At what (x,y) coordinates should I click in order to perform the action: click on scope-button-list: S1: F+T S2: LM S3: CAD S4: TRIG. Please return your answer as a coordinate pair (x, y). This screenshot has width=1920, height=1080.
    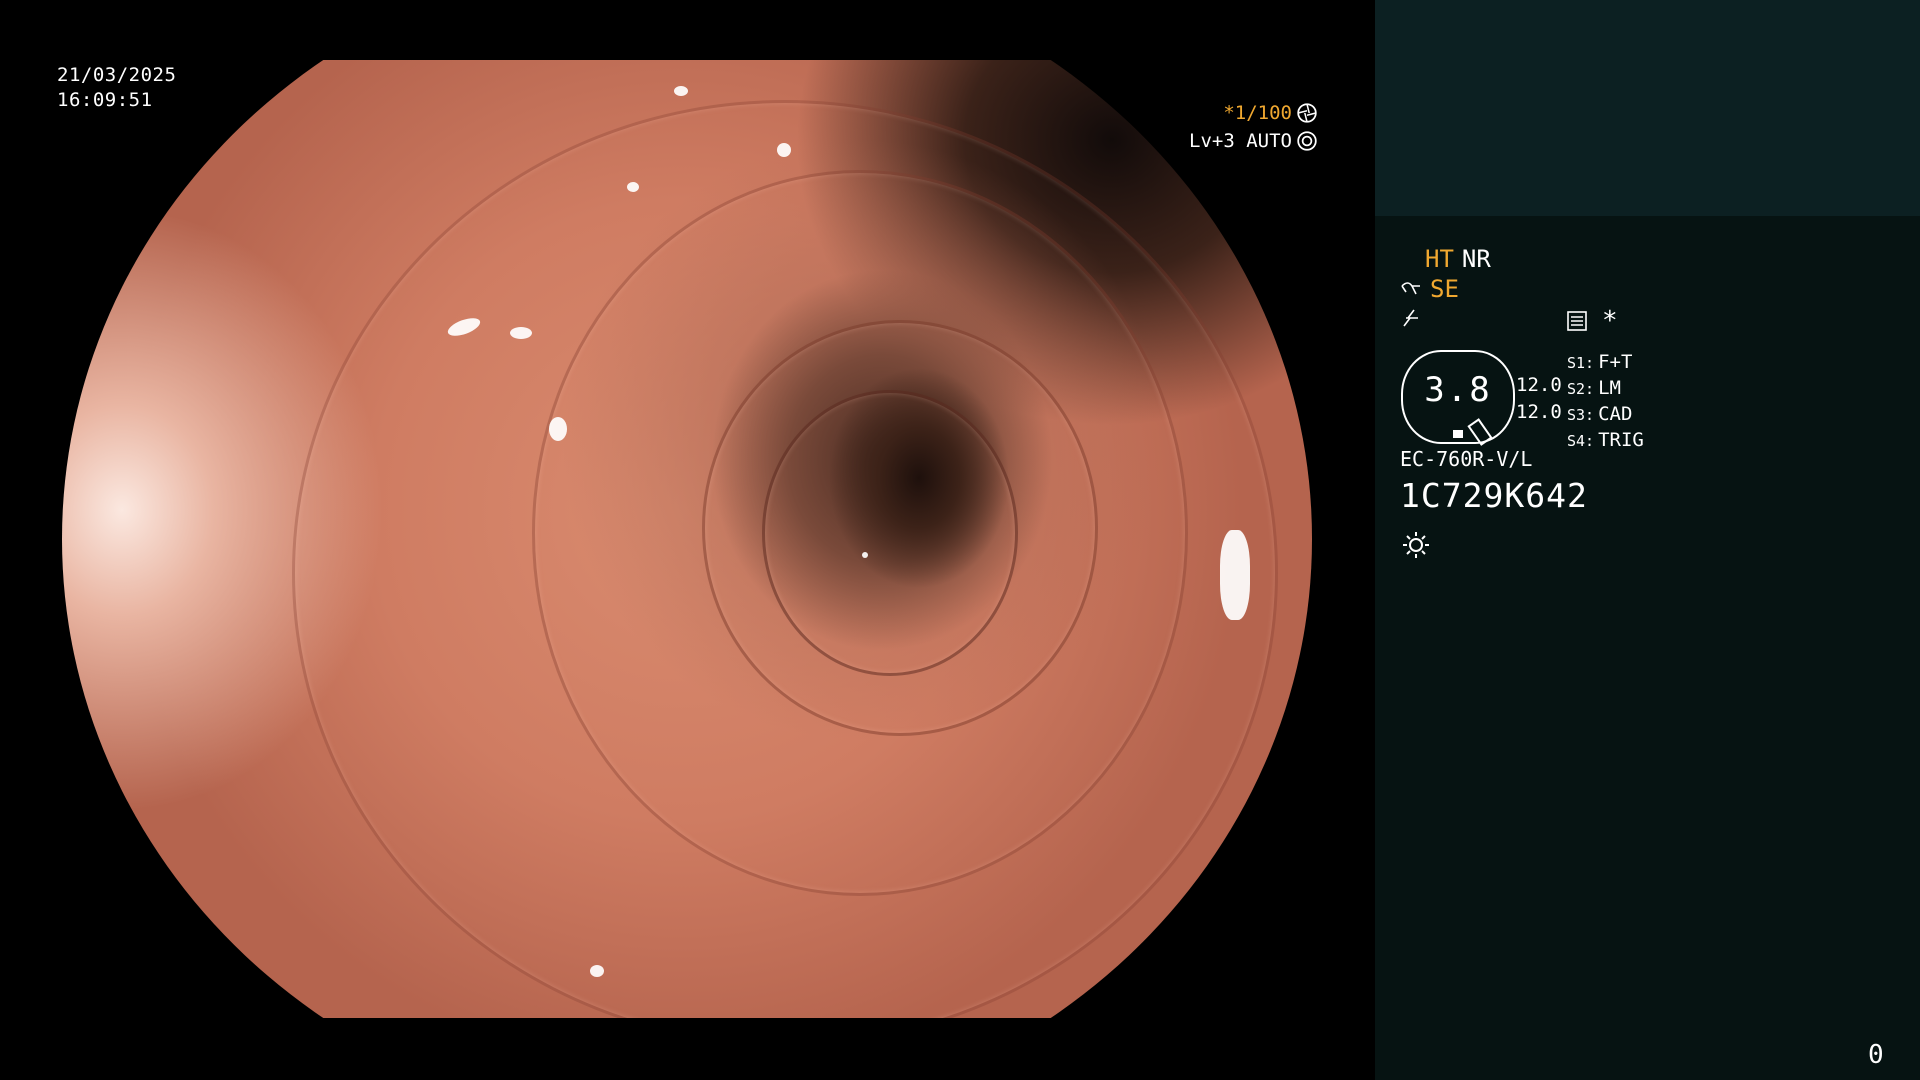
    Looking at the image, I should click on (1605, 402).